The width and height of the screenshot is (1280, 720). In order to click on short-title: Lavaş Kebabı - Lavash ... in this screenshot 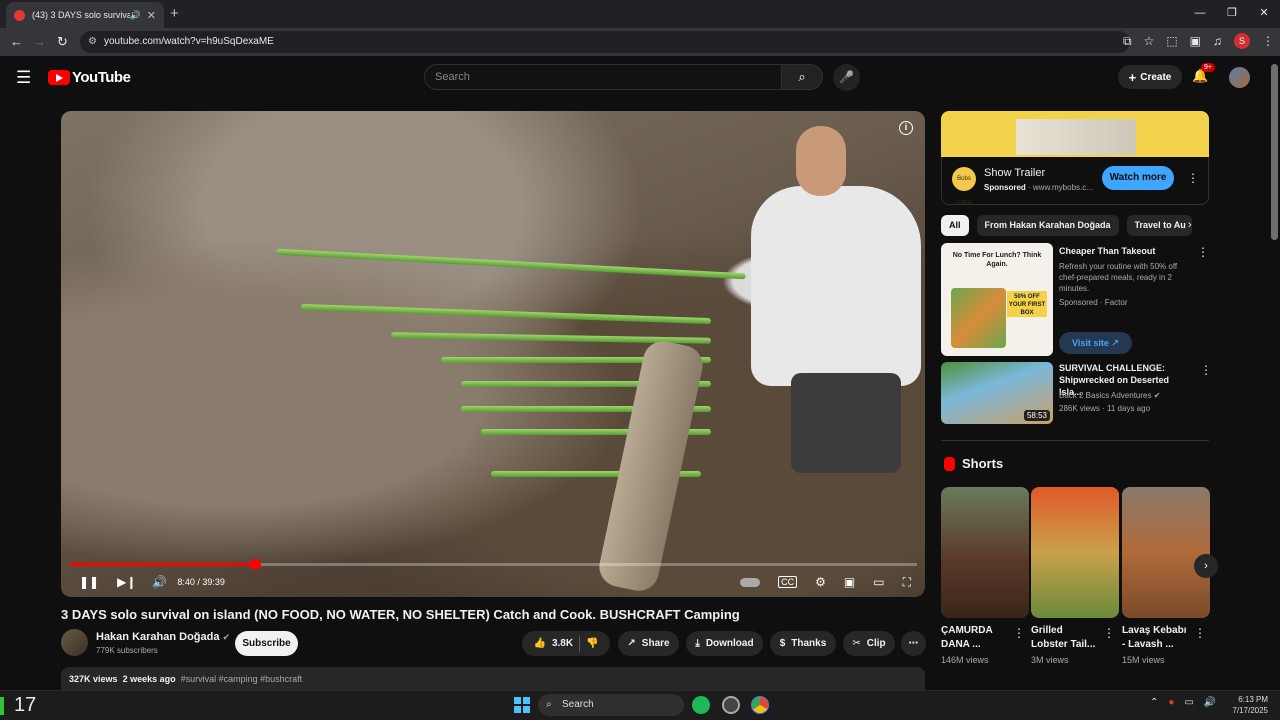, I will do `click(1157, 638)`.